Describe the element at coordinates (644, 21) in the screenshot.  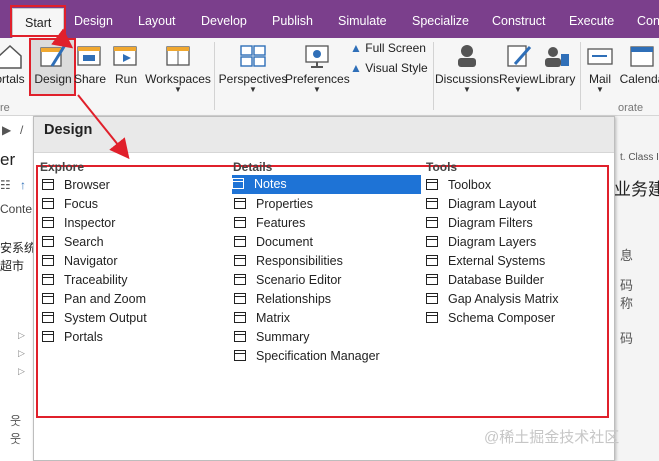
I see `tab-con: Con` at that location.